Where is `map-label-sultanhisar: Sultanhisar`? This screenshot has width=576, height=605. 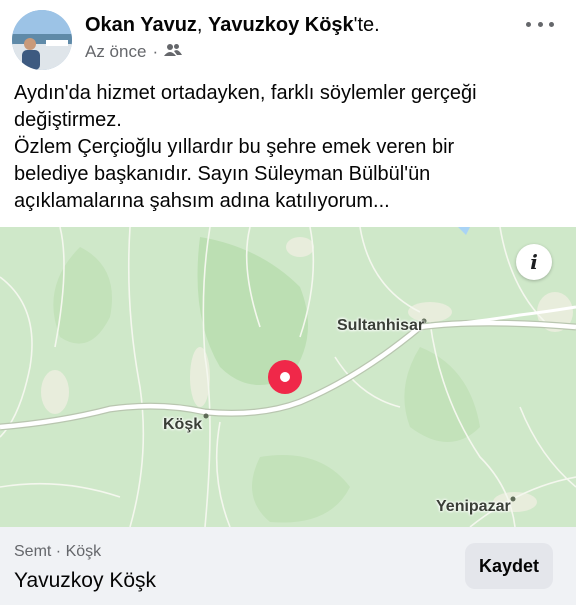 map-label-sultanhisar: Sultanhisar is located at coordinates (381, 325).